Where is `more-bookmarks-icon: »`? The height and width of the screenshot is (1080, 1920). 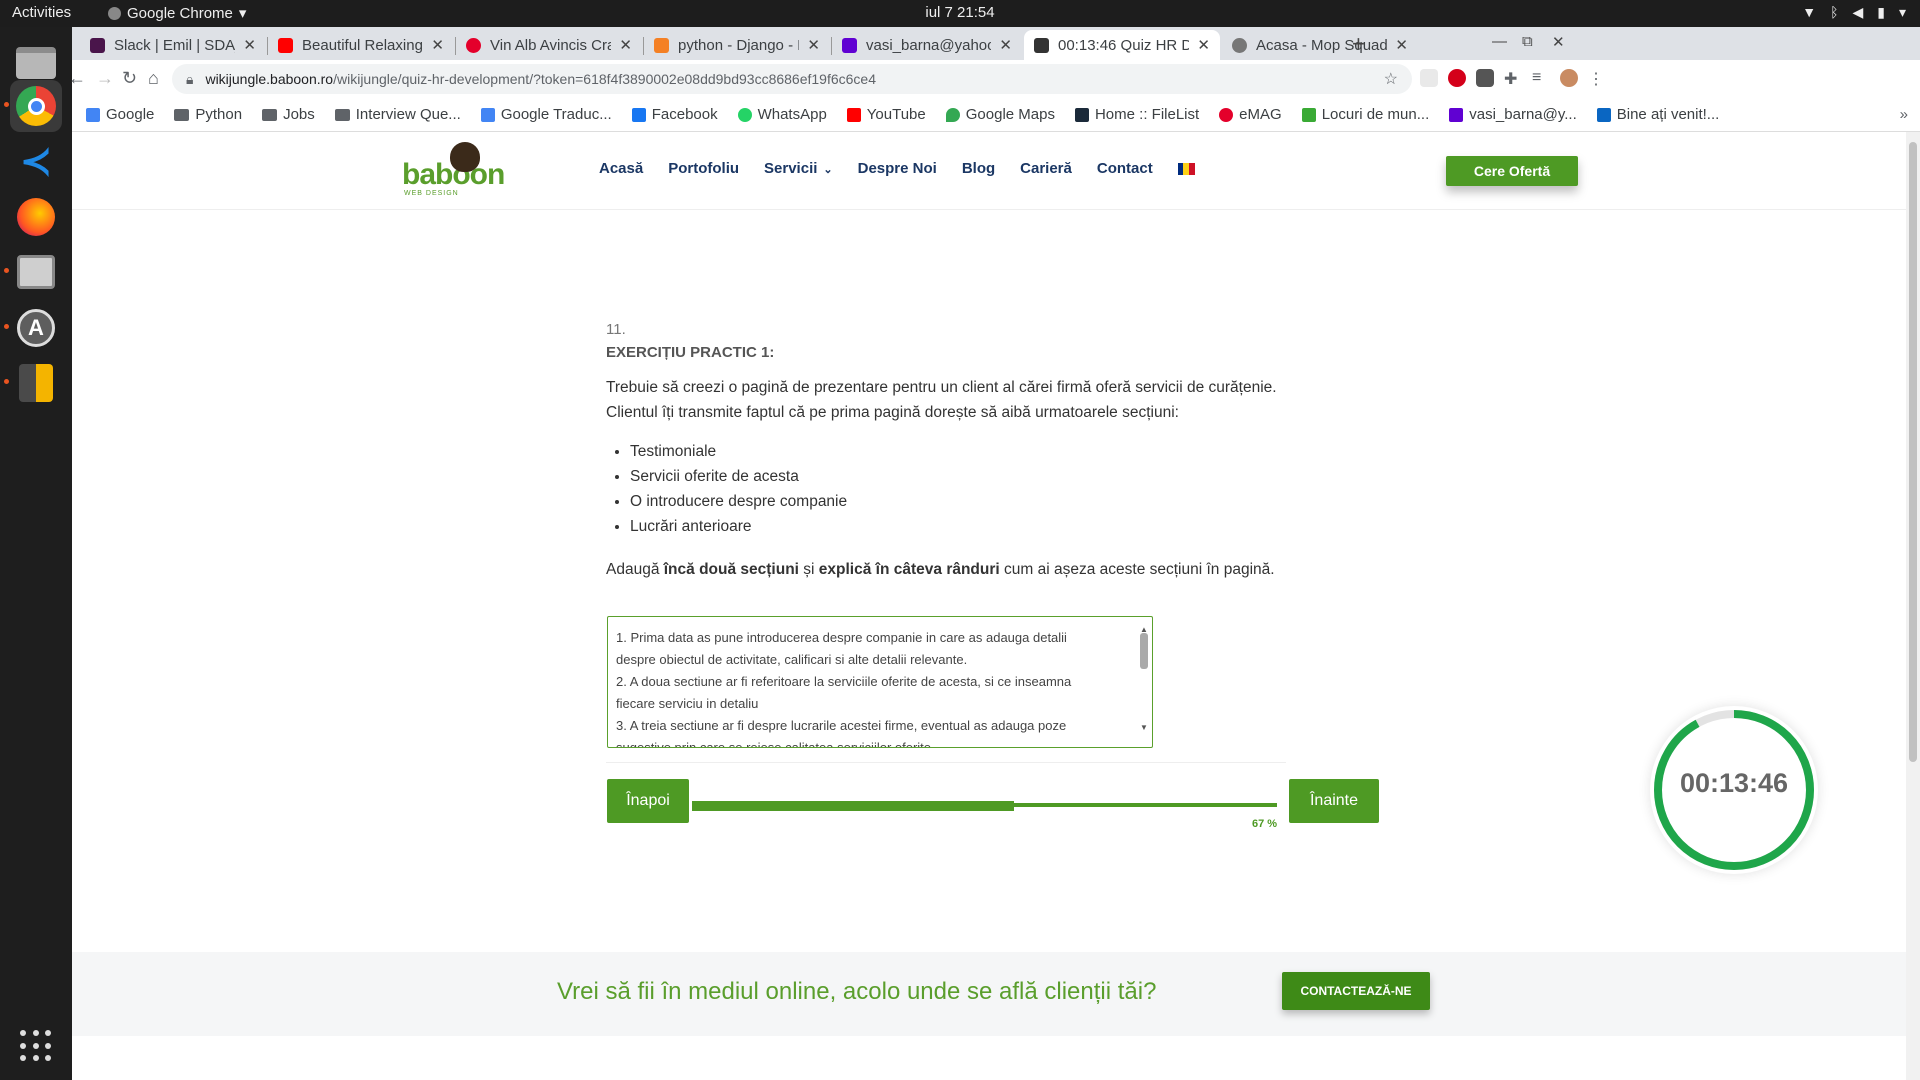
more-bookmarks-icon: » is located at coordinates (1904, 114).